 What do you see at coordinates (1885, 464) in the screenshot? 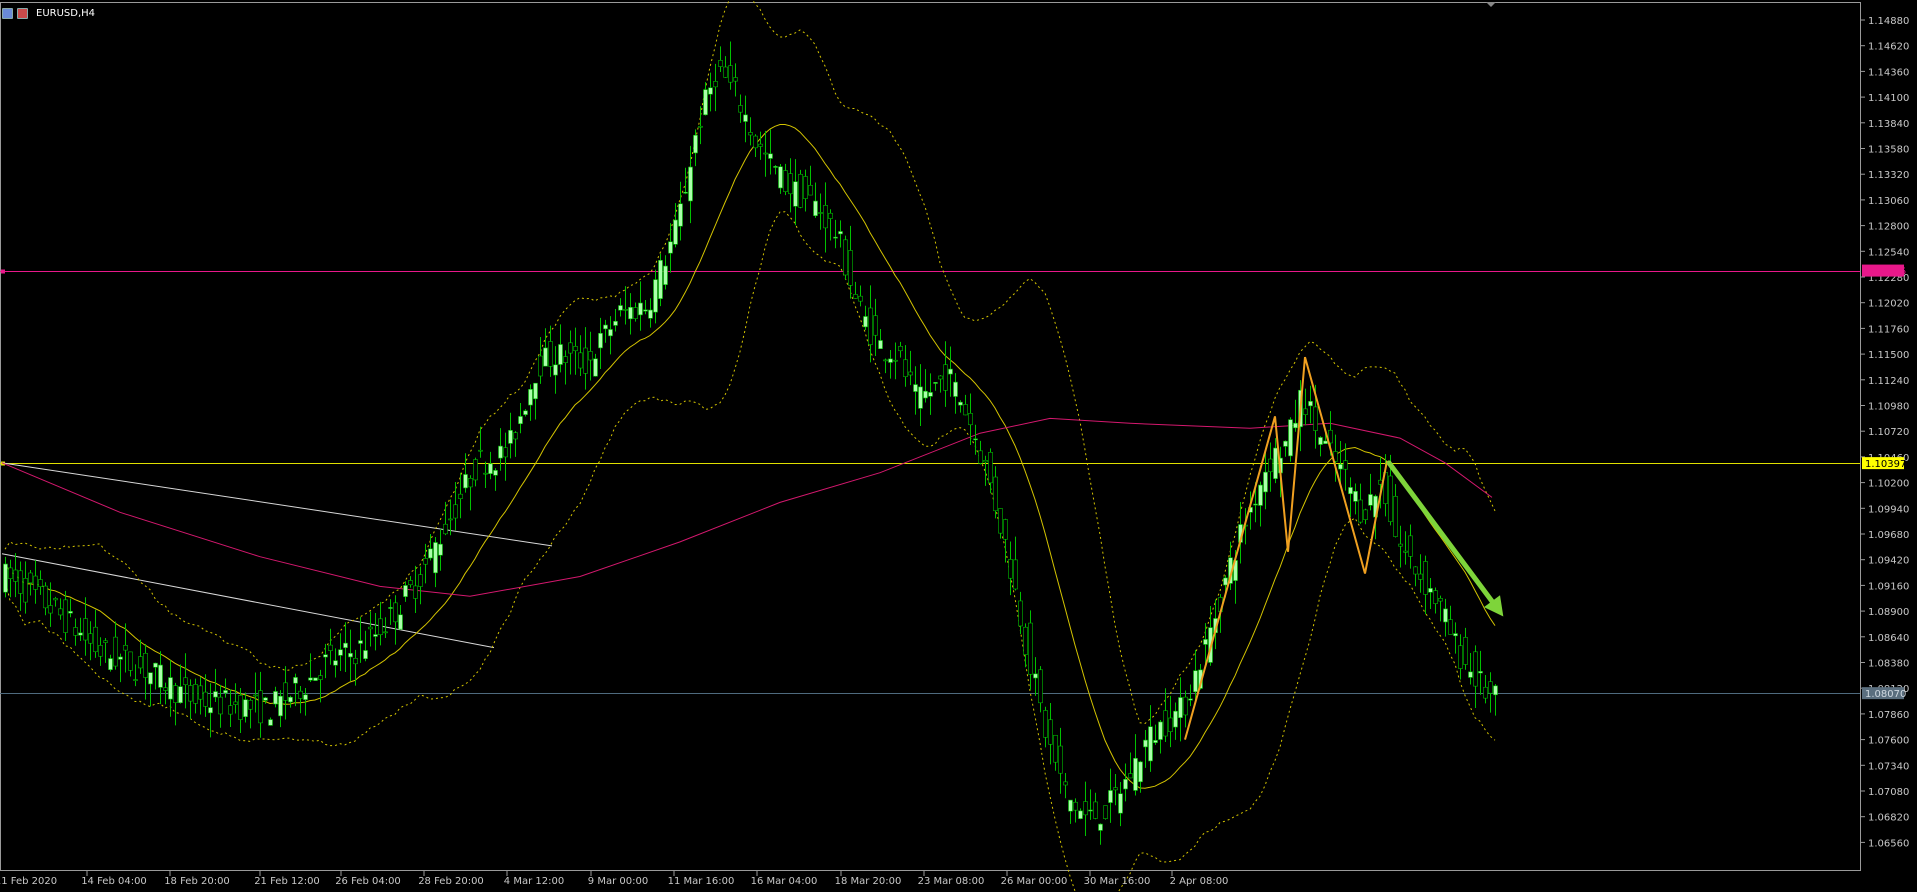
I see `yellow-level-badge-text: 1.10397` at bounding box center [1885, 464].